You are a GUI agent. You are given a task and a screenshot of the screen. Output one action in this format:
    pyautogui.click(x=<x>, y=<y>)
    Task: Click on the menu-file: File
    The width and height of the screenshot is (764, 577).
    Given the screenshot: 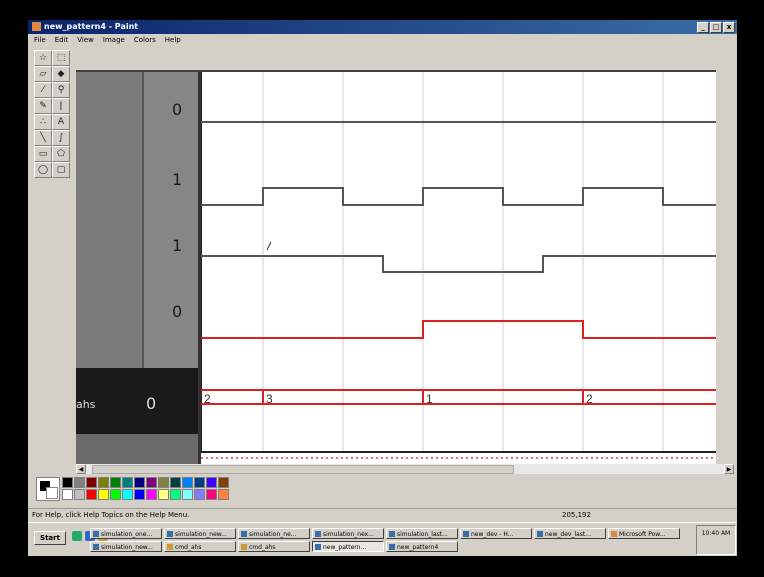 What is the action you would take?
    pyautogui.click(x=40, y=40)
    